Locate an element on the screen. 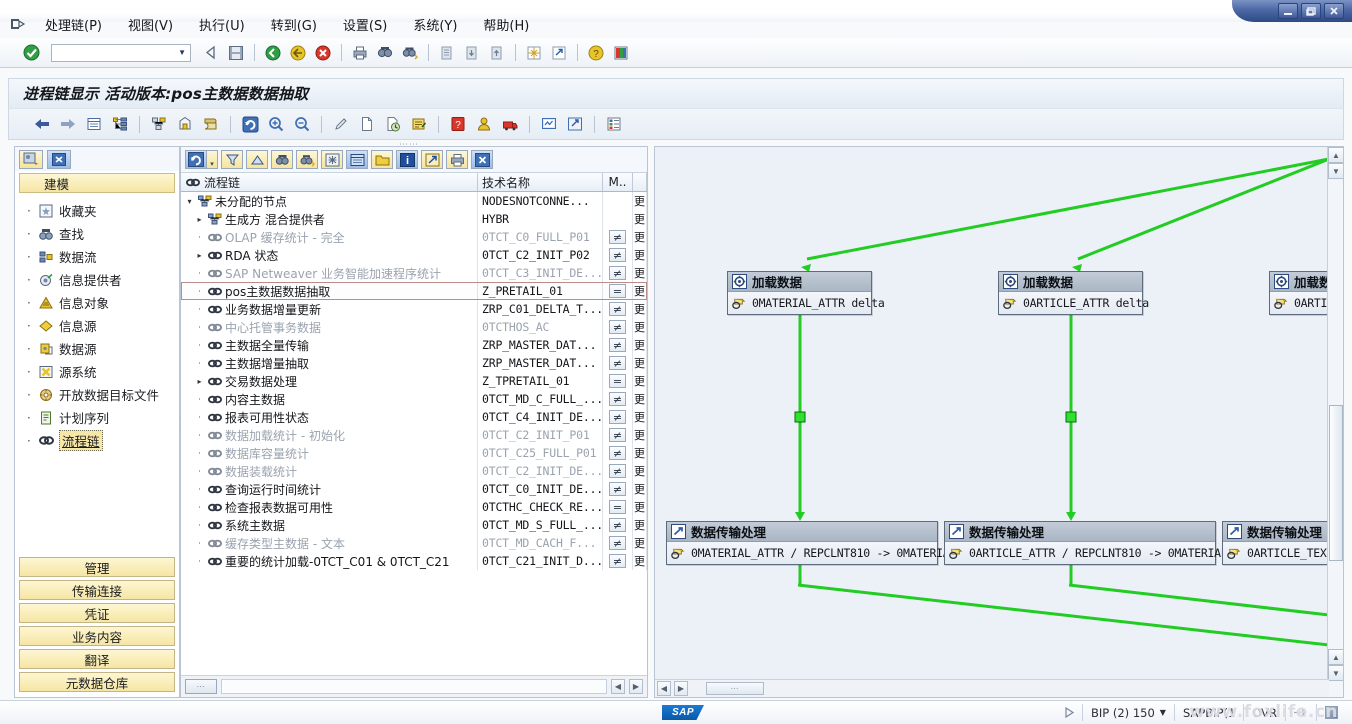 The width and height of the screenshot is (1352, 724). table-row: ▸ RDA 状态 0TCT_C2_INIT_P02 ≠ 更 is located at coordinates (414, 255).